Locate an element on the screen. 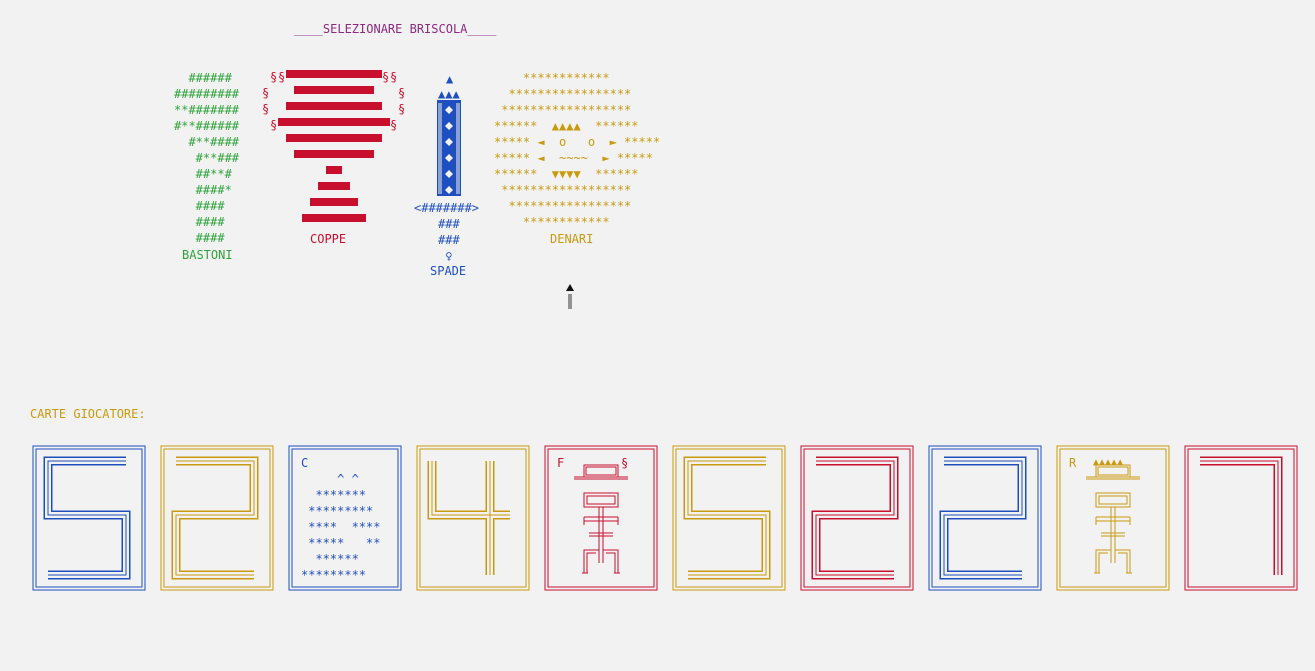 The width and height of the screenshot is (1315, 671). player-card: F § is located at coordinates (601, 518).